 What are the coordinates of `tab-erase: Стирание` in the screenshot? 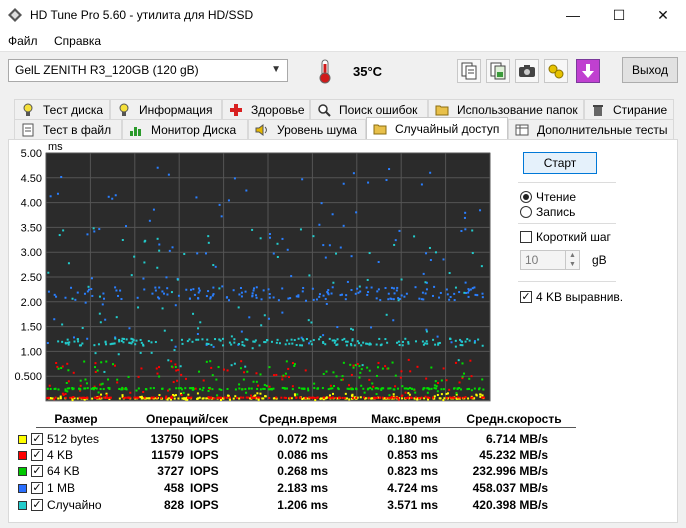 It's located at (629, 109).